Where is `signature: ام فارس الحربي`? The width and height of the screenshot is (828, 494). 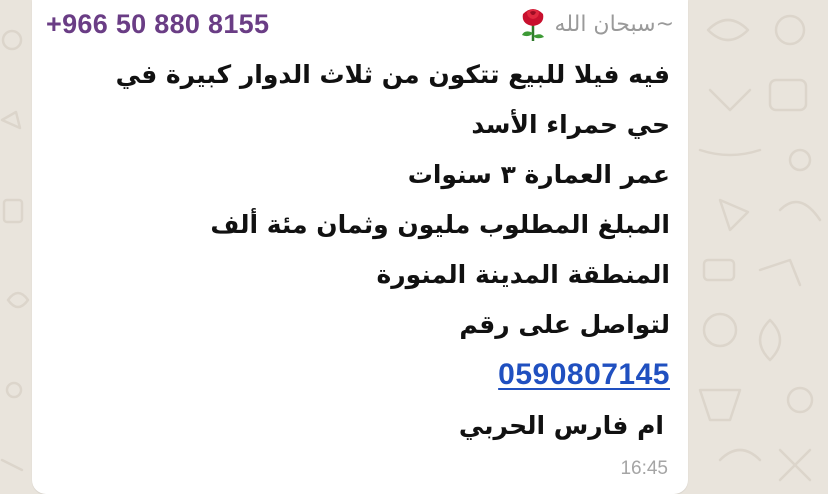
signature: ام فارس الحربي is located at coordinates (561, 425).